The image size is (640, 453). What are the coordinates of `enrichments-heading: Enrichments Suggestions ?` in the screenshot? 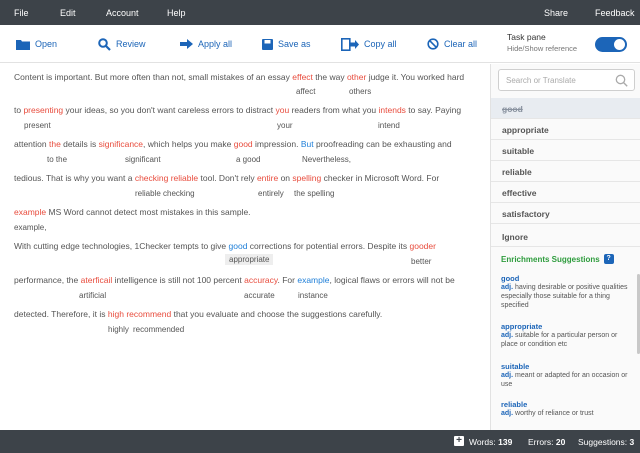 It's located at (557, 259).